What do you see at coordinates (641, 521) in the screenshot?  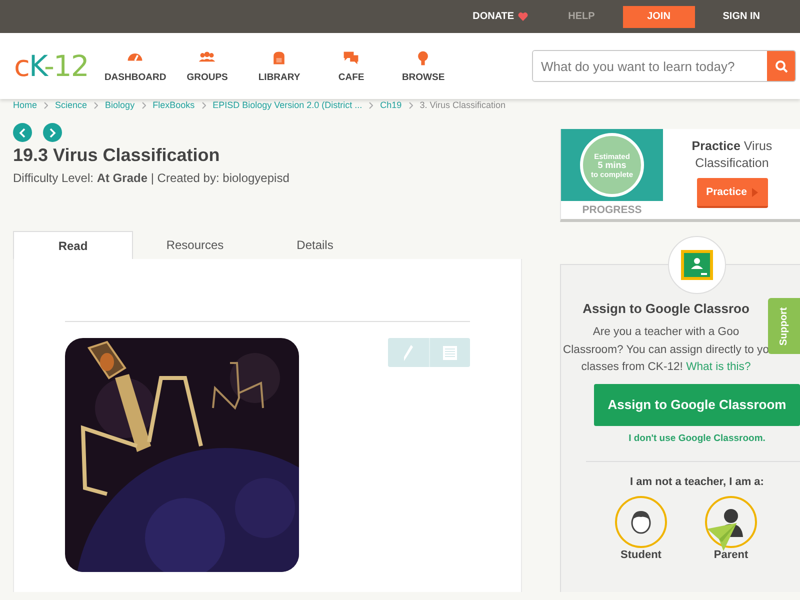 I see `boy-face-icon` at bounding box center [641, 521].